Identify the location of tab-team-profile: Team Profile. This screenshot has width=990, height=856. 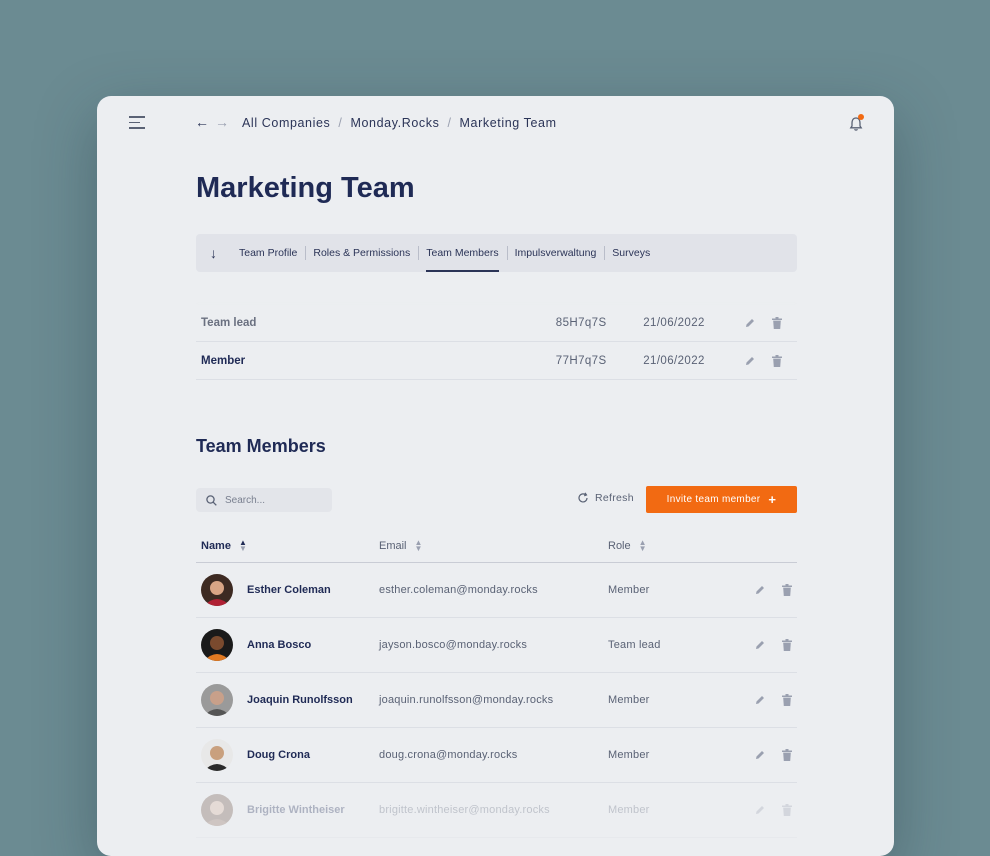
(268, 253).